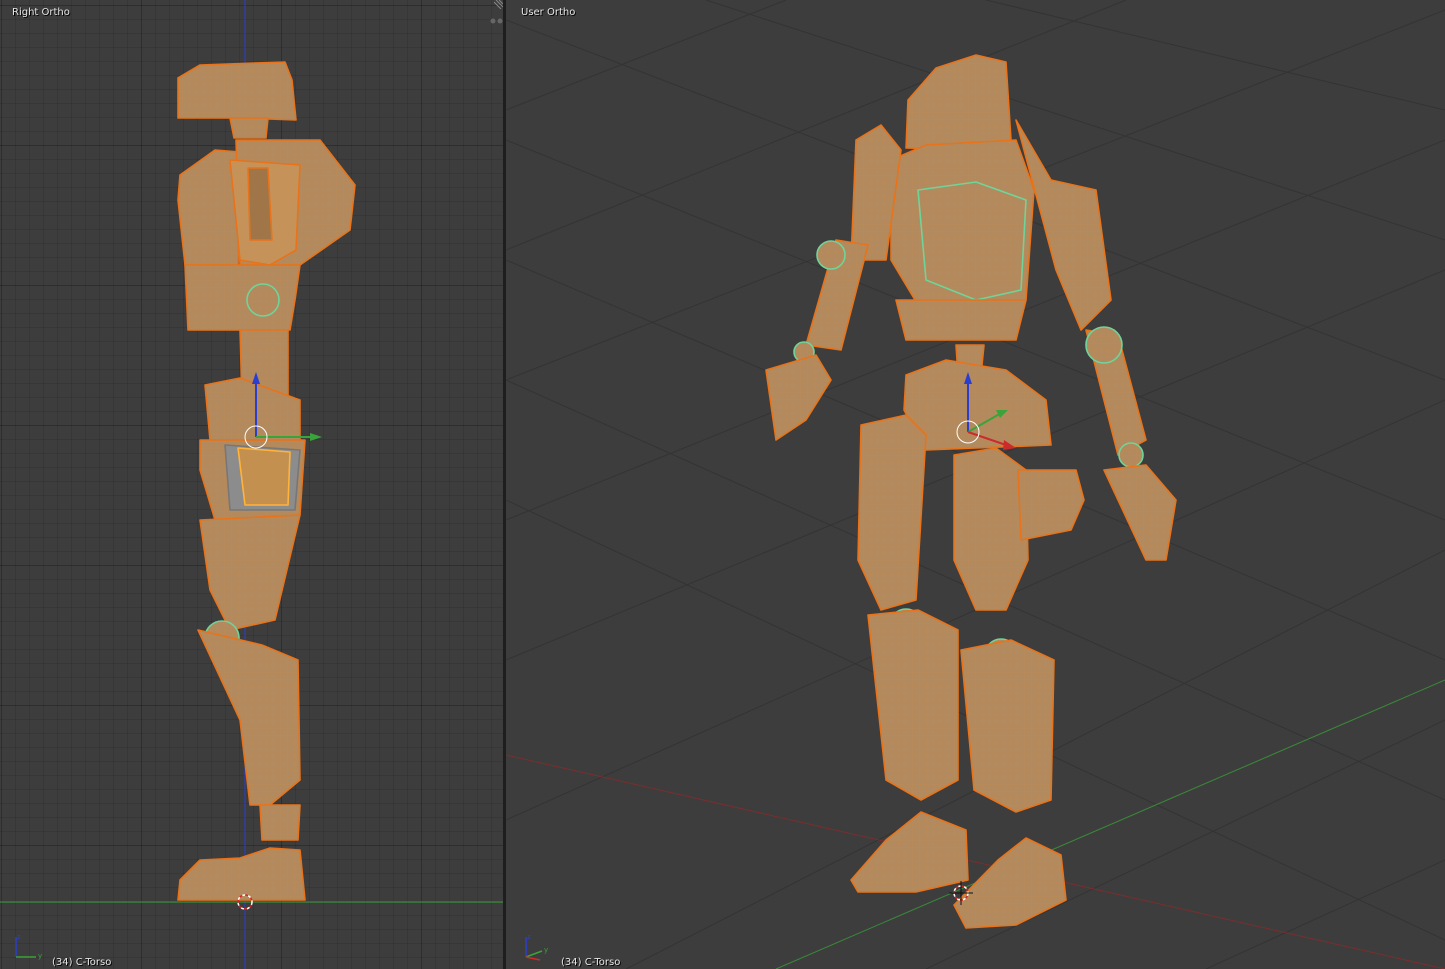 The width and height of the screenshot is (1445, 969). What do you see at coordinates (242, 297) in the screenshot?
I see `abdomen-part` at bounding box center [242, 297].